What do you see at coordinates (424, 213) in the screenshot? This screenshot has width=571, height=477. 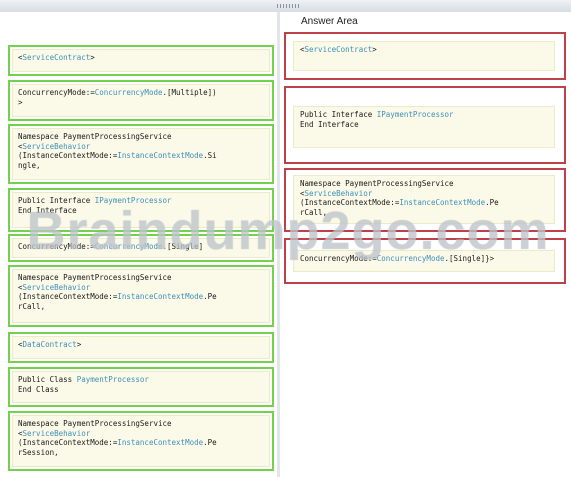 I see `code-line: rCall,` at bounding box center [424, 213].